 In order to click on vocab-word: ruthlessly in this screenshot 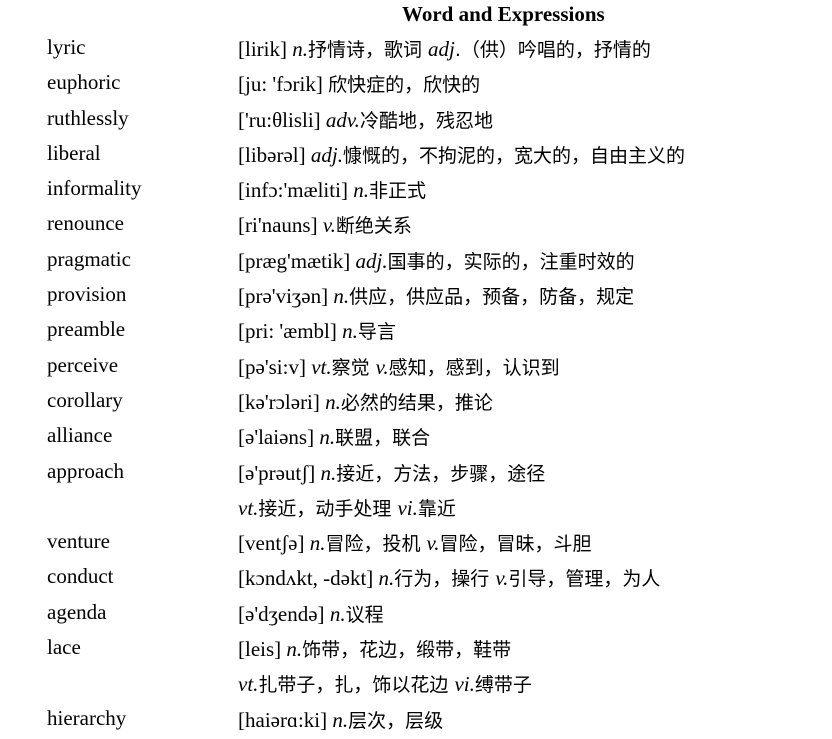, I will do `click(88, 117)`.